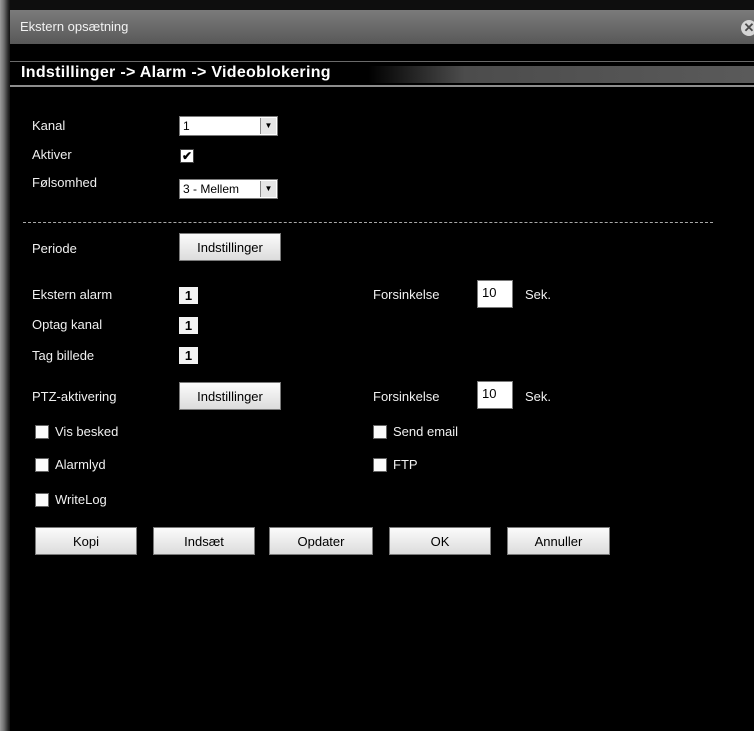  I want to click on writelog-checkbox, so click(42, 500).